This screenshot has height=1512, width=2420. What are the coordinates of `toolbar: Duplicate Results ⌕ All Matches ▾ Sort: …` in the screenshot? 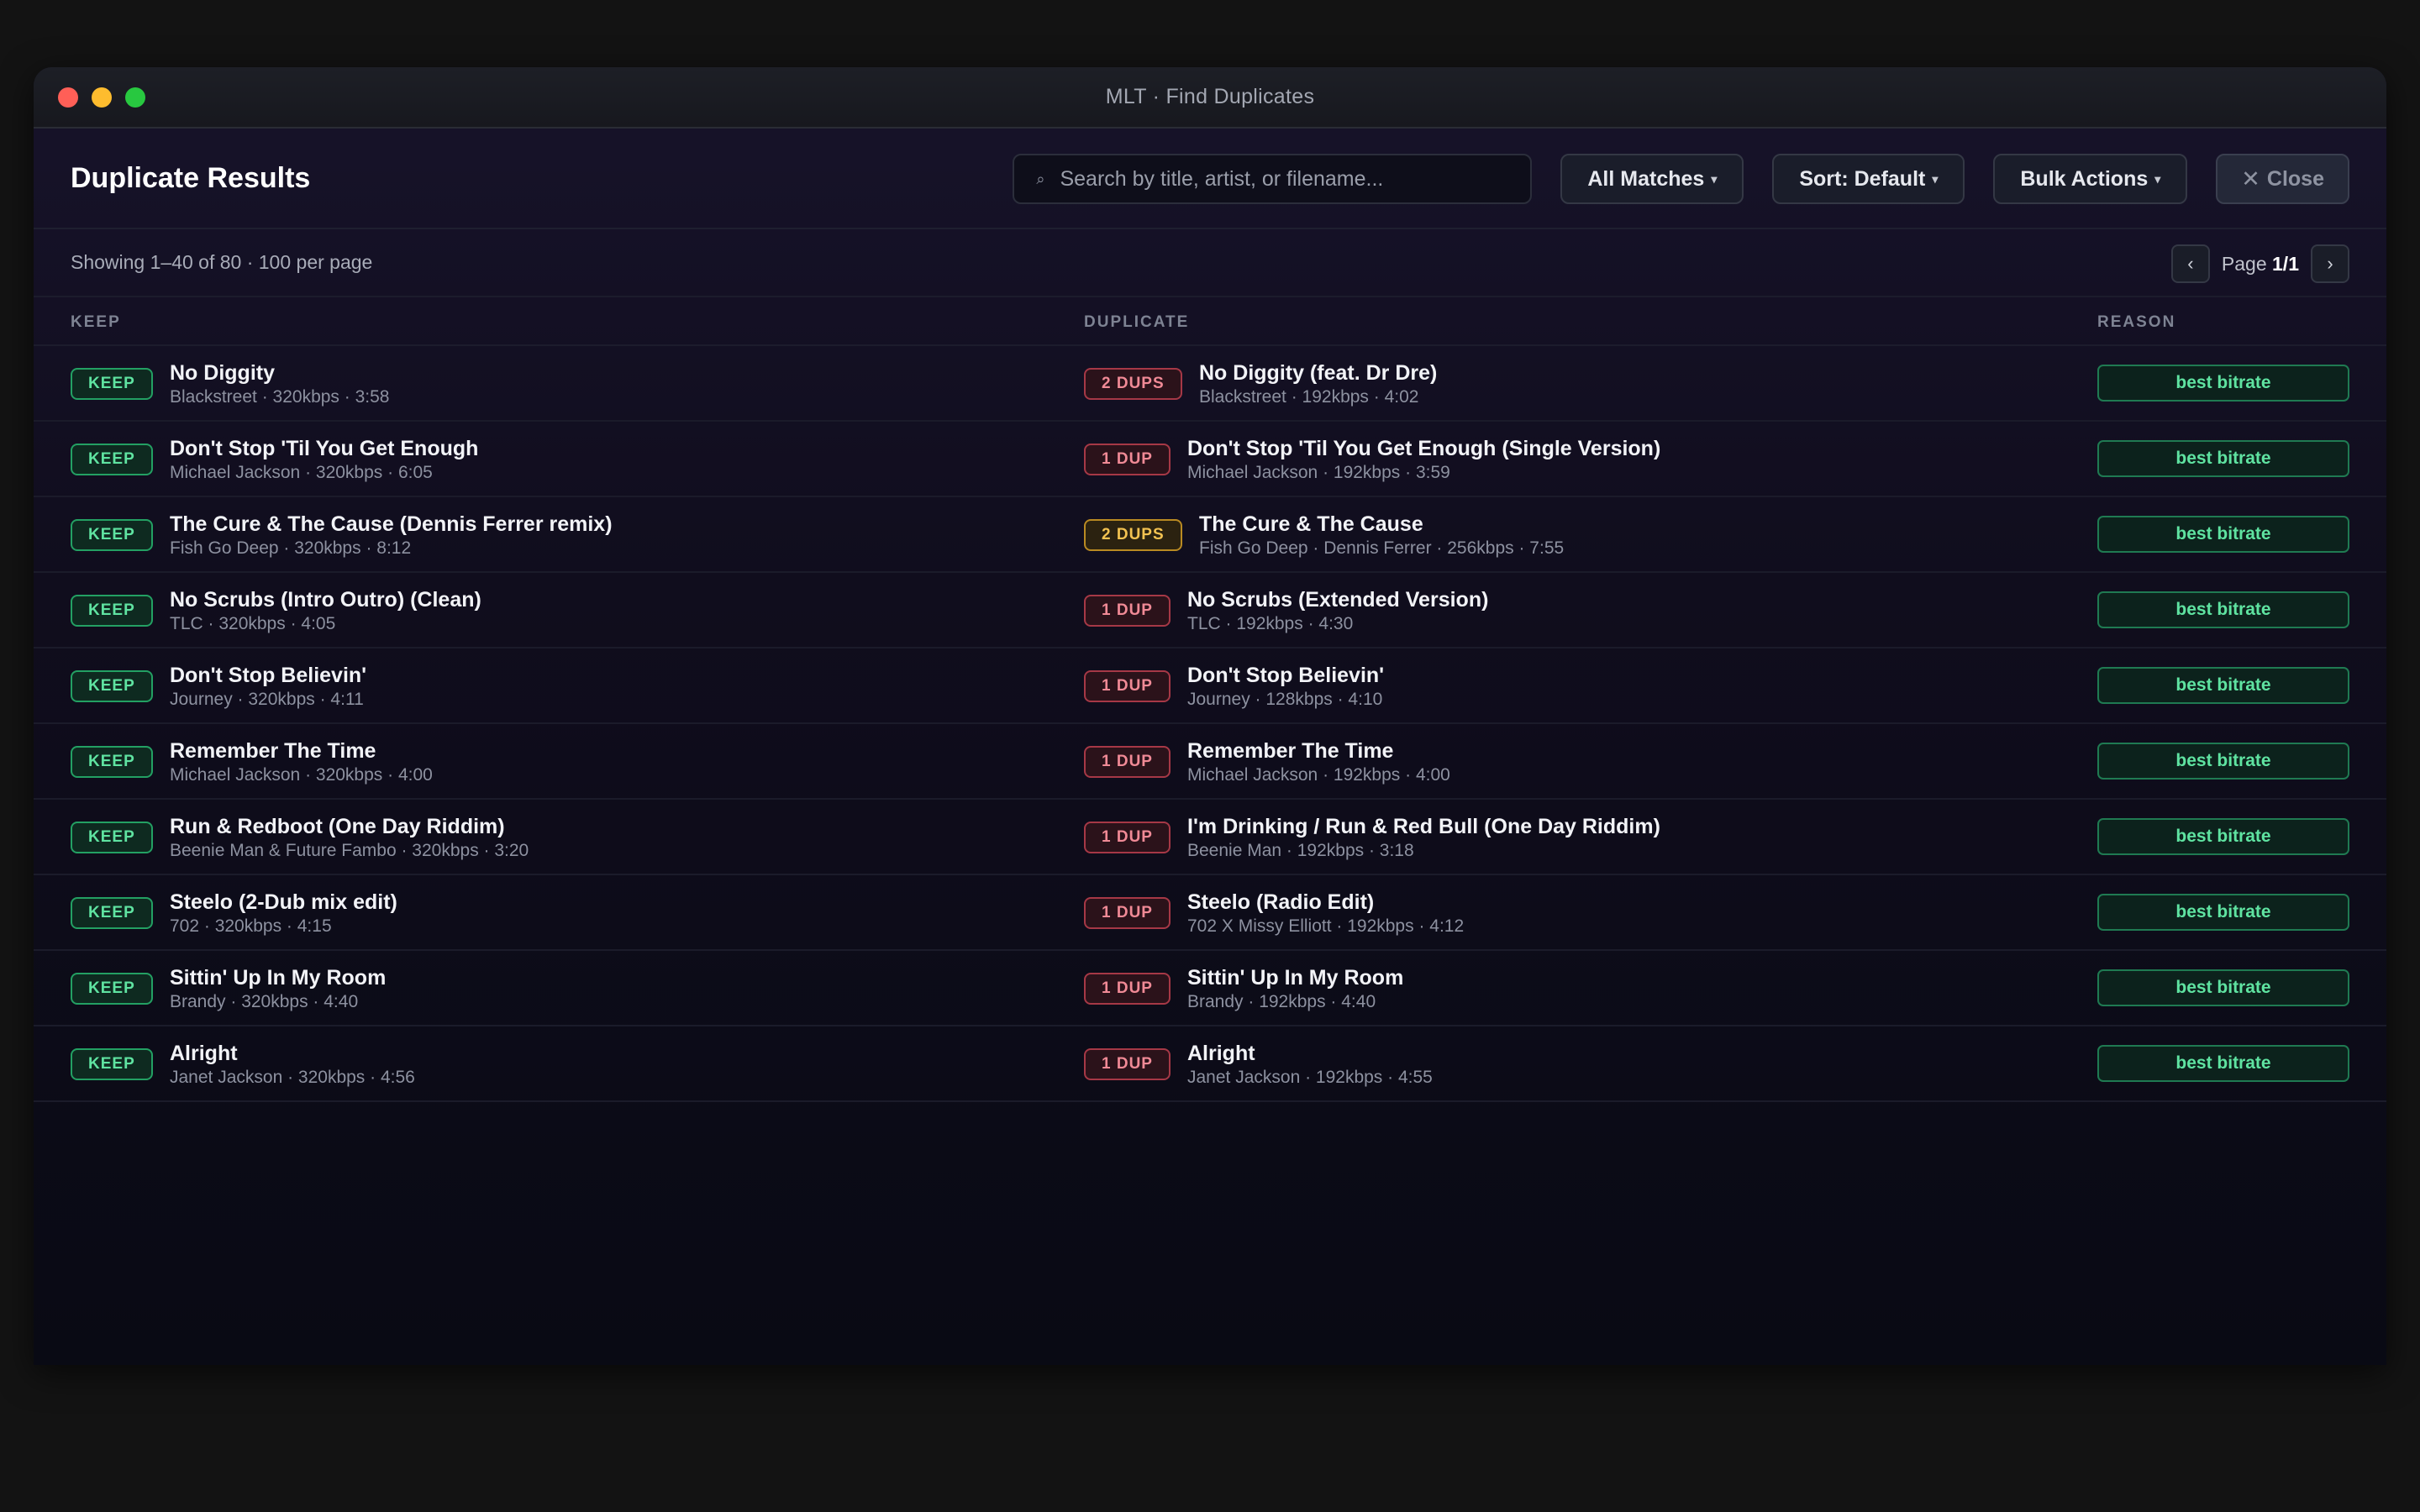 It's located at (1210, 179).